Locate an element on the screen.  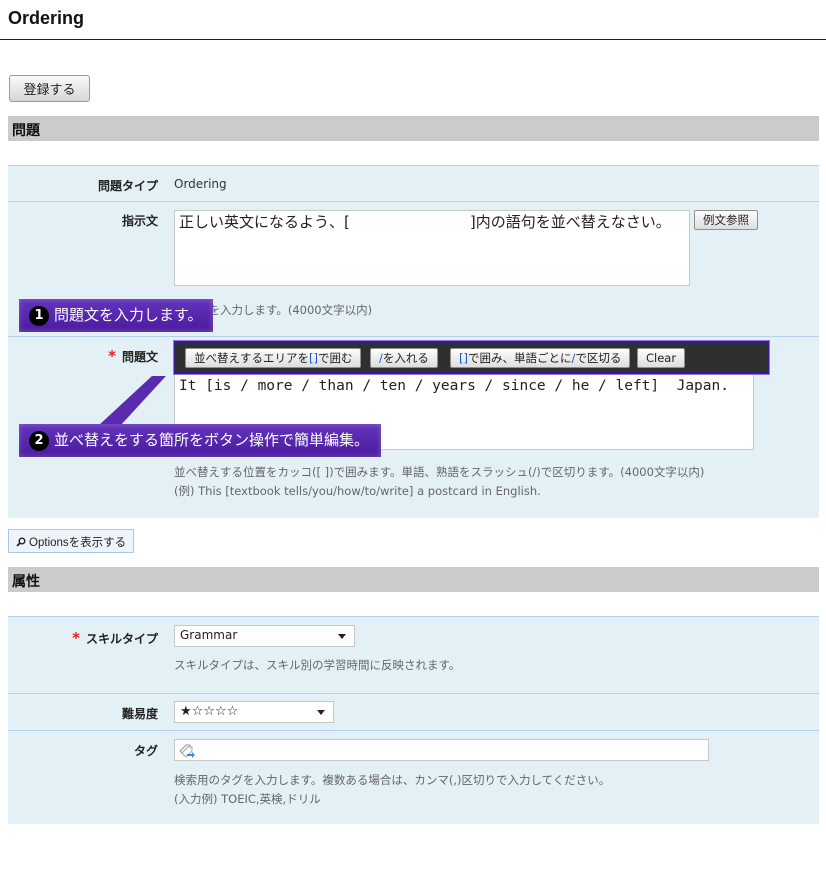
callout-2-text: 並べ替えをする箇所をボタン操作で簡単編集。 is located at coordinates (212, 440).